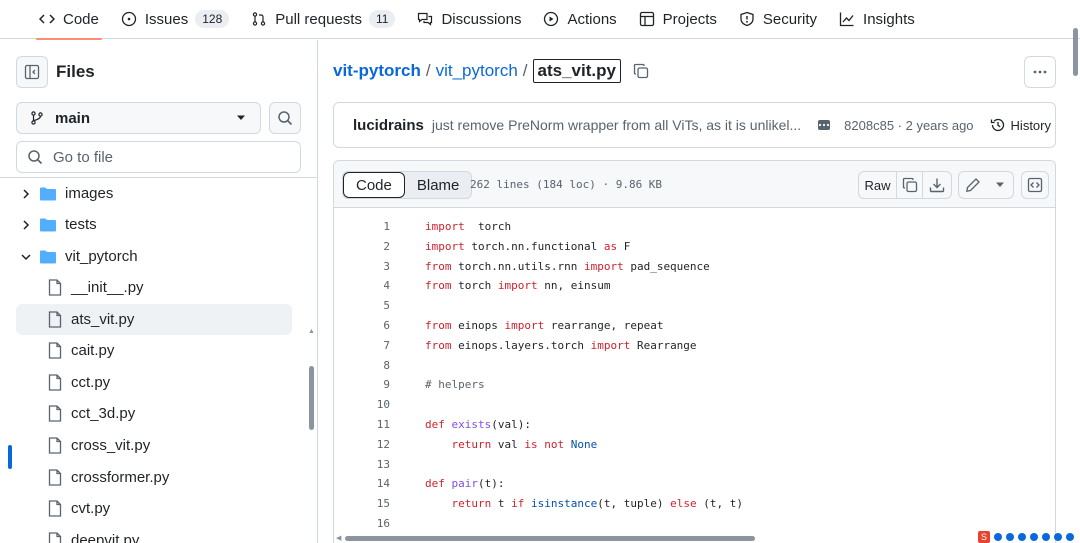 This screenshot has height=543, width=1080. What do you see at coordinates (377, 71) in the screenshot?
I see `breadcrumb-repo-link: vit-pytorch` at bounding box center [377, 71].